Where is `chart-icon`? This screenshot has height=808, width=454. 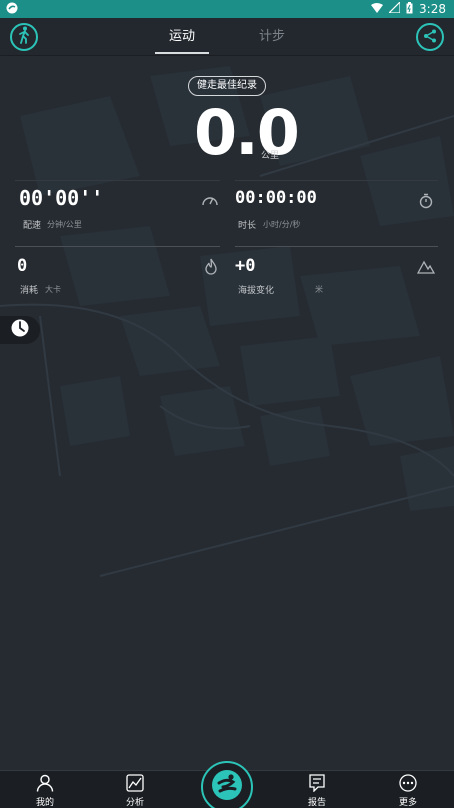 chart-icon is located at coordinates (135, 783).